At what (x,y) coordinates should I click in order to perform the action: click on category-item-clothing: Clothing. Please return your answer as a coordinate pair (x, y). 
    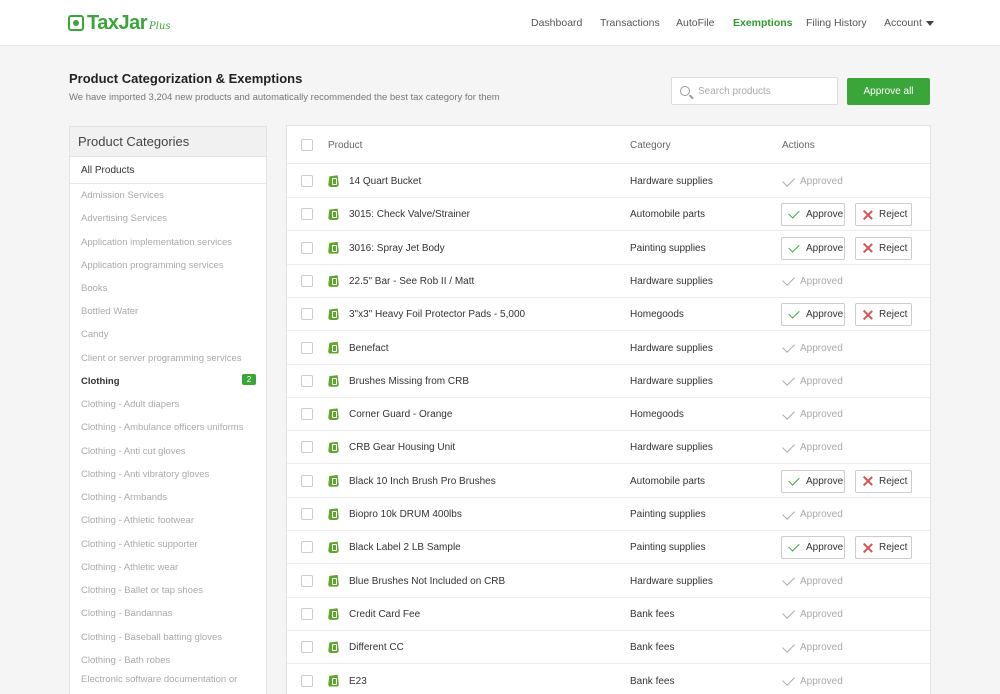
    Looking at the image, I should click on (100, 381).